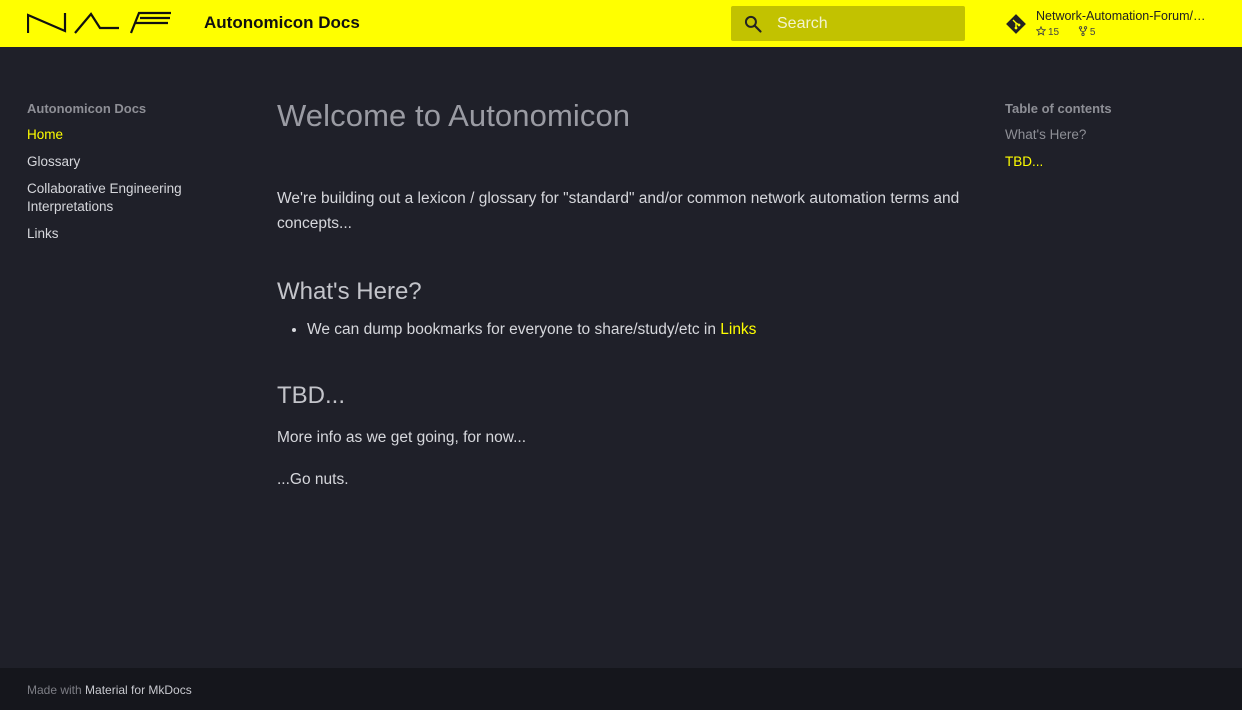  I want to click on nav-item-links: Links, so click(127, 234).